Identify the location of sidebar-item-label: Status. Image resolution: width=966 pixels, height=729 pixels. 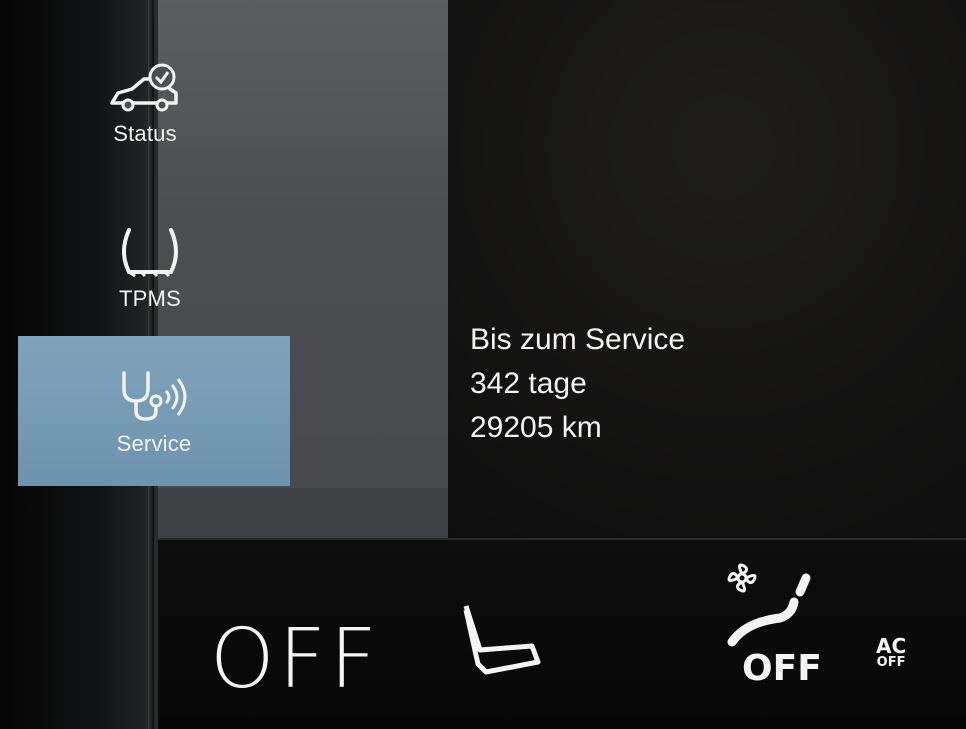
(145, 133).